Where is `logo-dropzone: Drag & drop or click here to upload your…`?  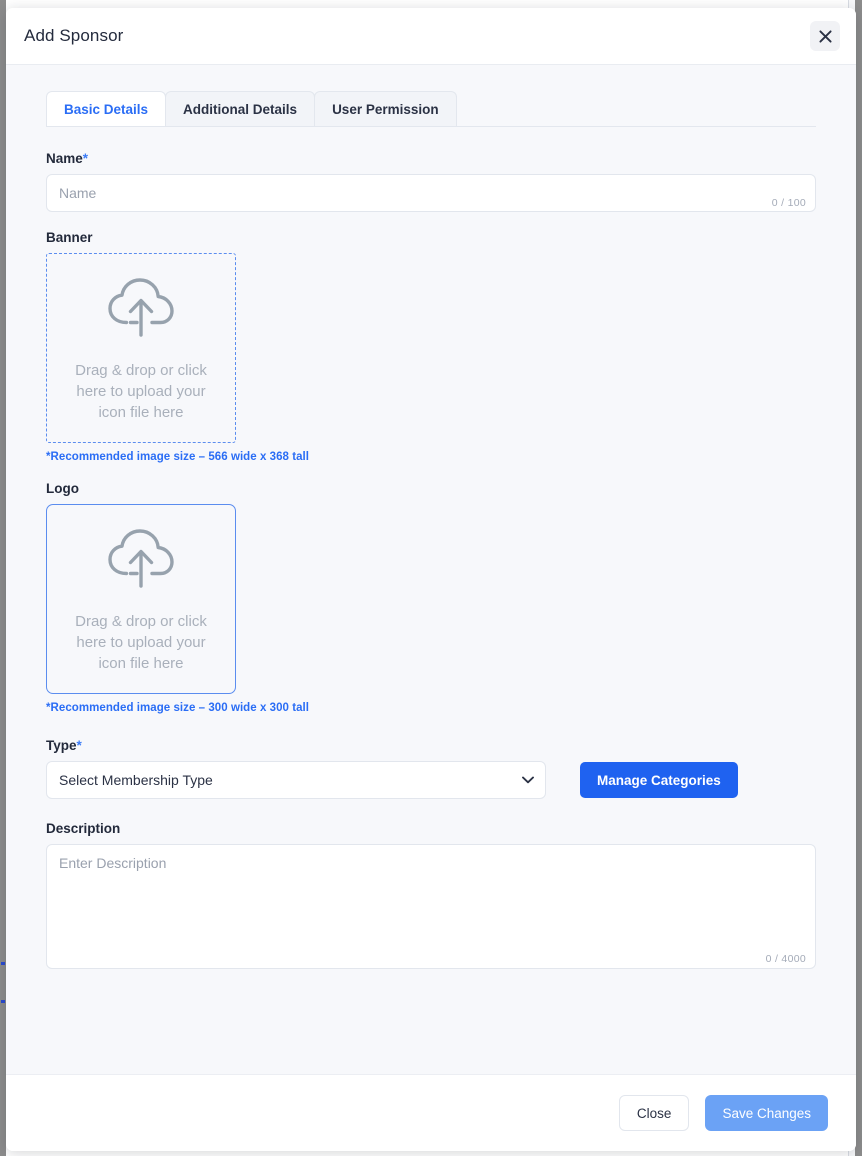 logo-dropzone: Drag & drop or click here to upload your… is located at coordinates (141, 599).